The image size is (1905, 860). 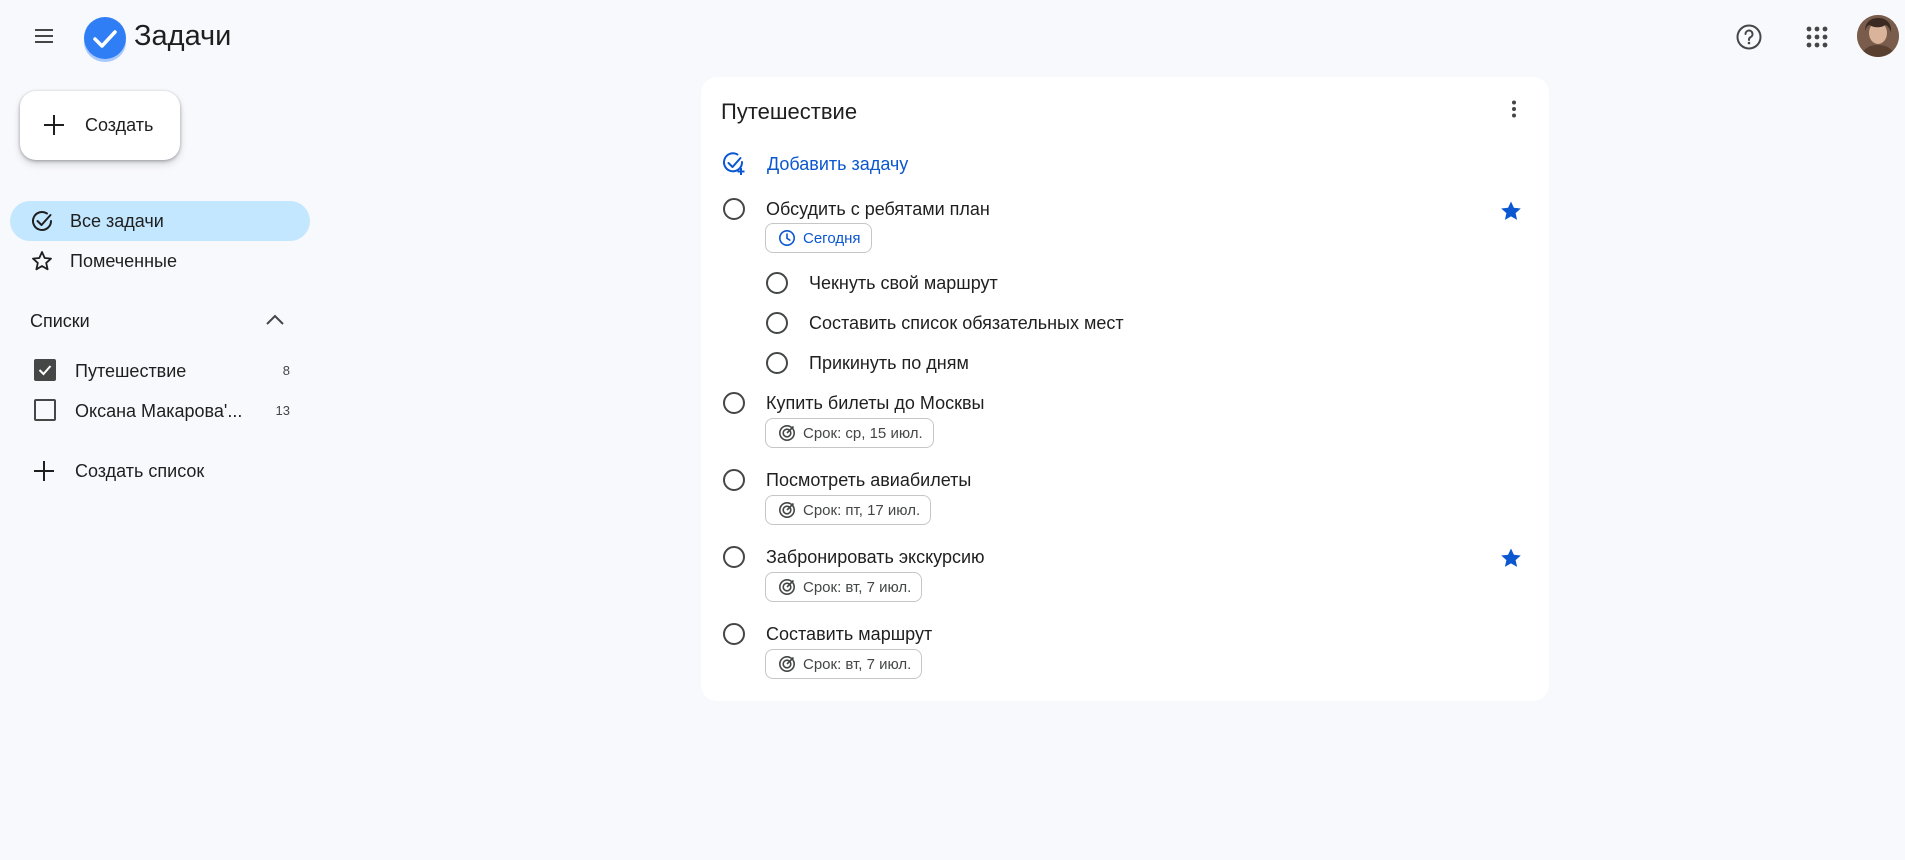 I want to click on task-title: Обсудить с ребятами план, so click(x=878, y=209).